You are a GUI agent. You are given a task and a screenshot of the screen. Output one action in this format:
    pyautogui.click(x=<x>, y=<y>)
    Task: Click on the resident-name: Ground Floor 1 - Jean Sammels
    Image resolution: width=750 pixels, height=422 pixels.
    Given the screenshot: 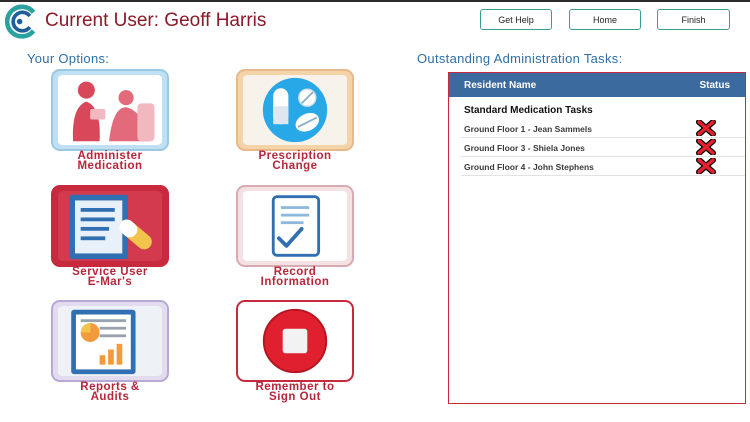 What is the action you would take?
    pyautogui.click(x=528, y=129)
    